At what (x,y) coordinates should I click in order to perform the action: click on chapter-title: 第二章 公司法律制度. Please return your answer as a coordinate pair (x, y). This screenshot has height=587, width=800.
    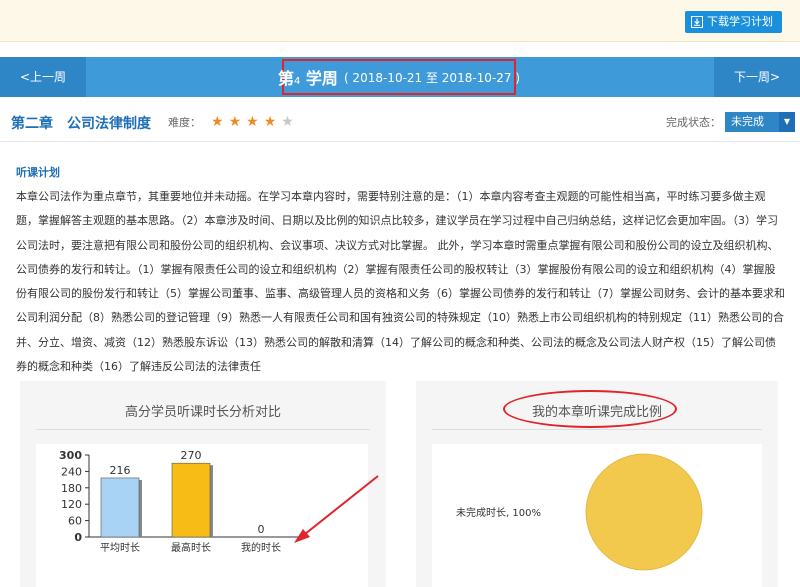
    Looking at the image, I should click on (81, 124).